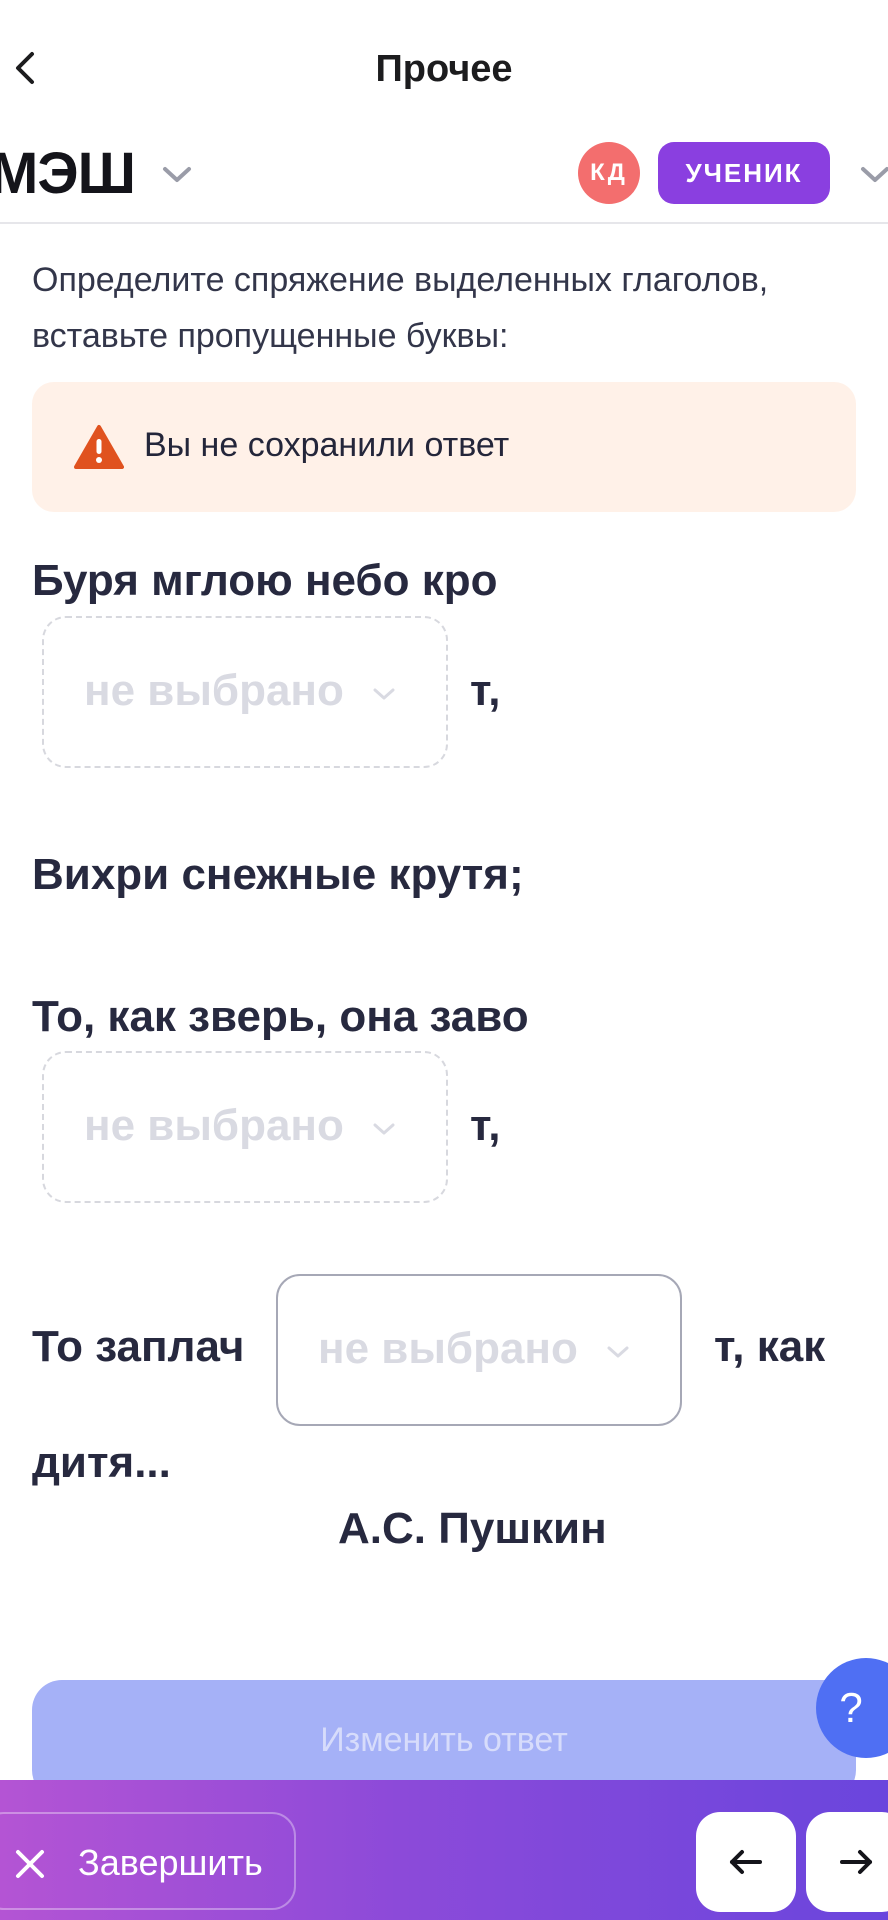 The height and width of the screenshot is (1920, 888). I want to click on top-nav: Прочее, so click(444, 65).